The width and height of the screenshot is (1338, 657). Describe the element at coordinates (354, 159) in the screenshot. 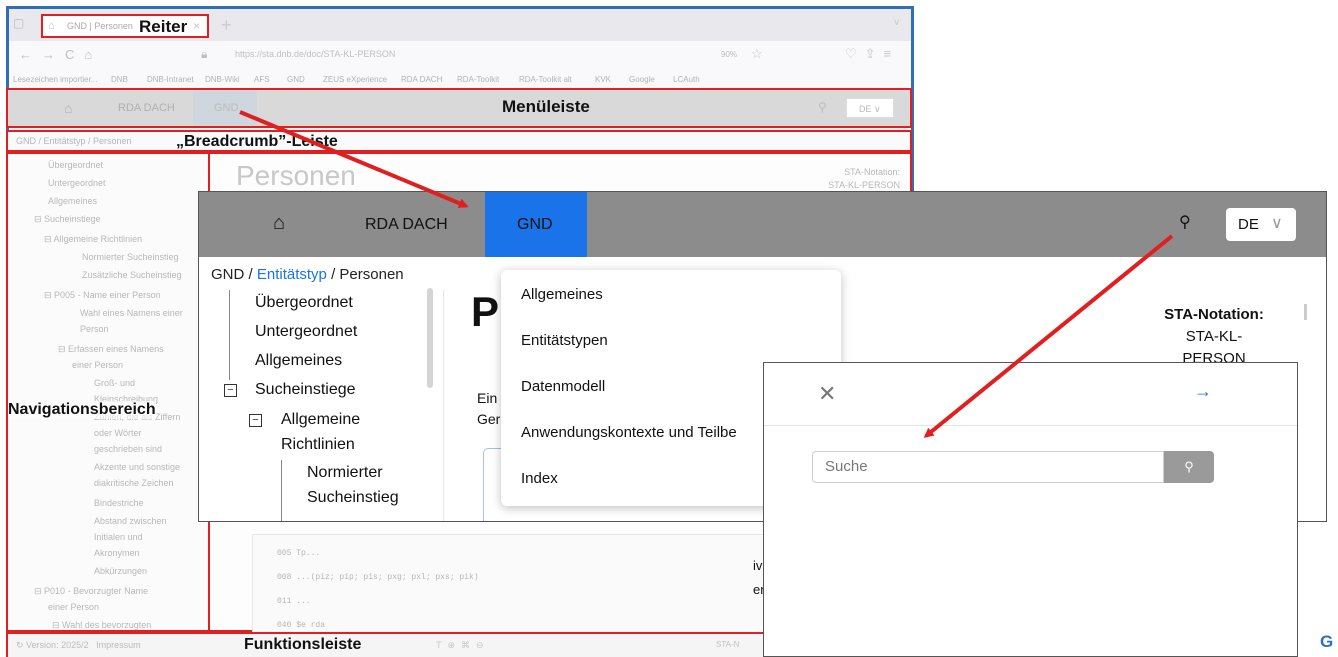

I see `arrow-to-gnd` at that location.